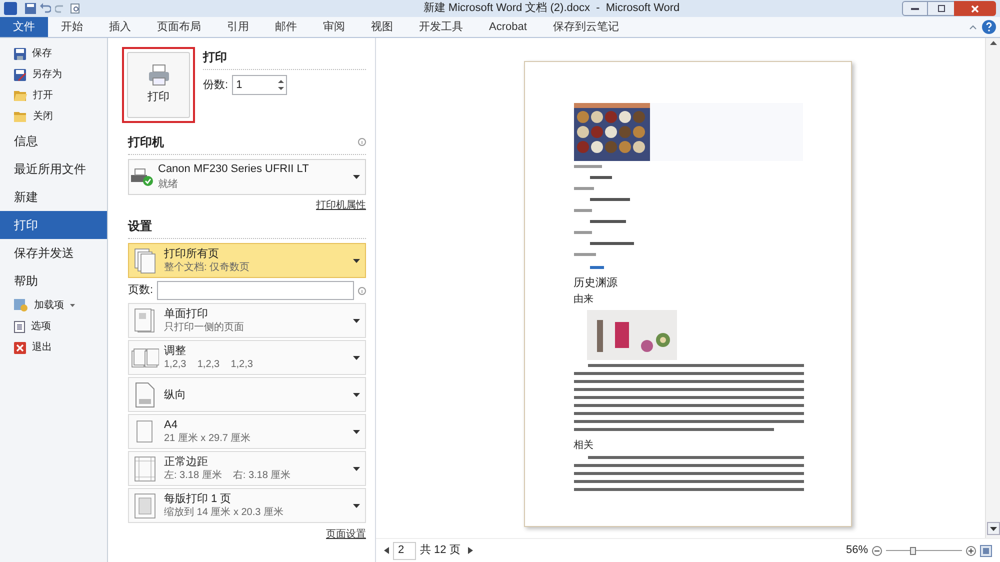 The height and width of the screenshot is (562, 1000). Describe the element at coordinates (72, 27) in the screenshot. I see `ribbon-tab: 开始` at that location.